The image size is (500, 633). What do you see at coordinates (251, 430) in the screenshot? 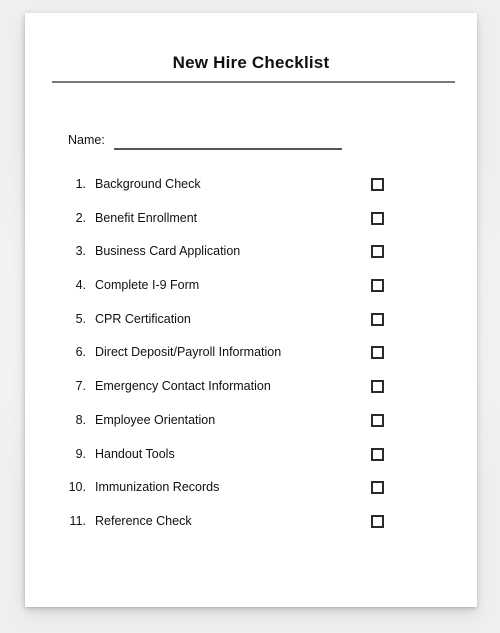
I see `checklist-row: 8. Employee Orientation` at bounding box center [251, 430].